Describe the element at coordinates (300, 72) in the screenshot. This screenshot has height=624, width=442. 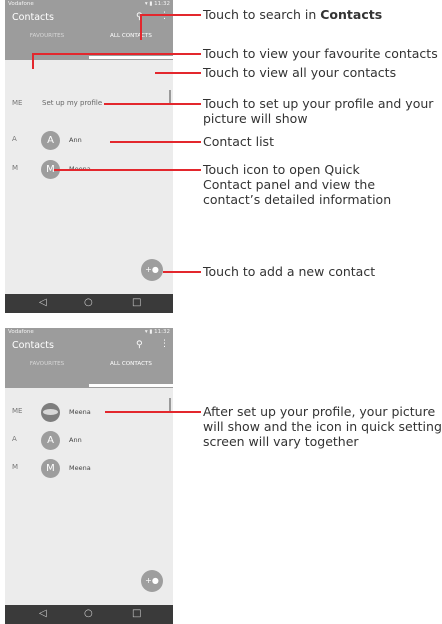
I see `annotation-all-contacts: Touch to view all your contacts` at that location.